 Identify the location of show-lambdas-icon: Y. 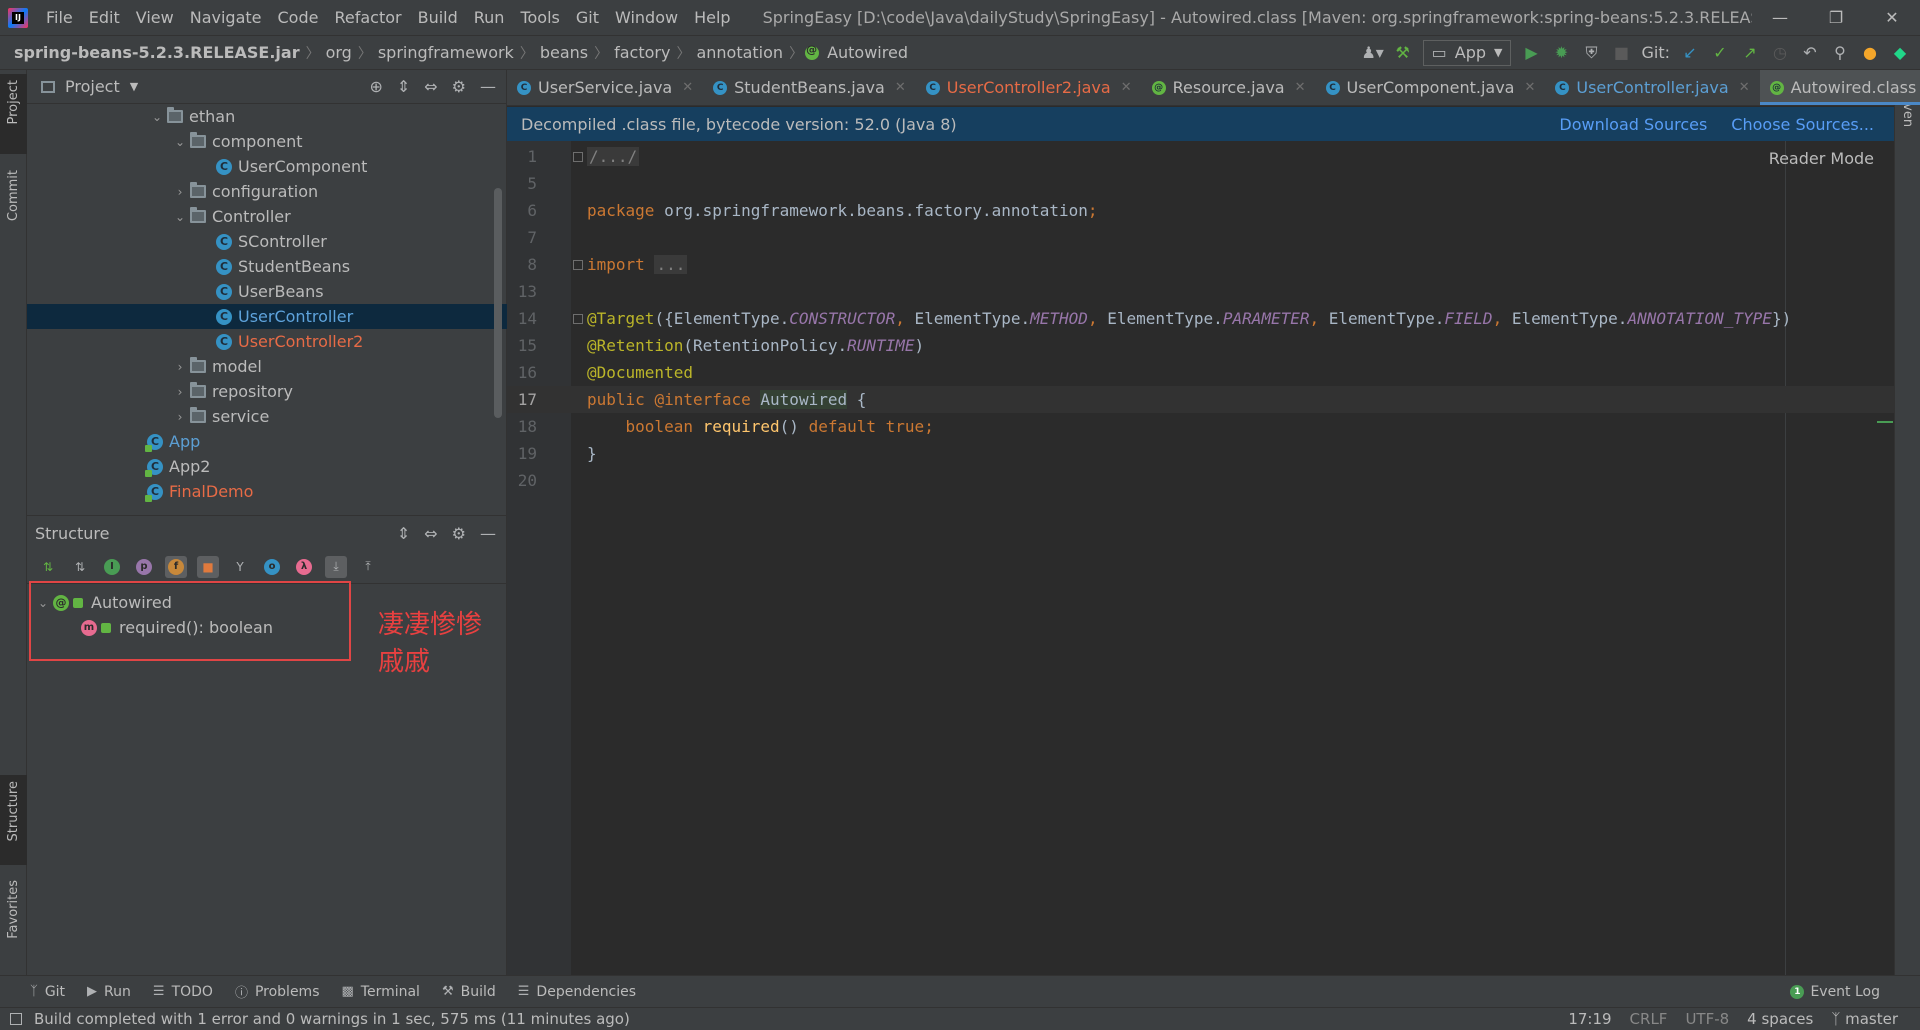
(240, 567).